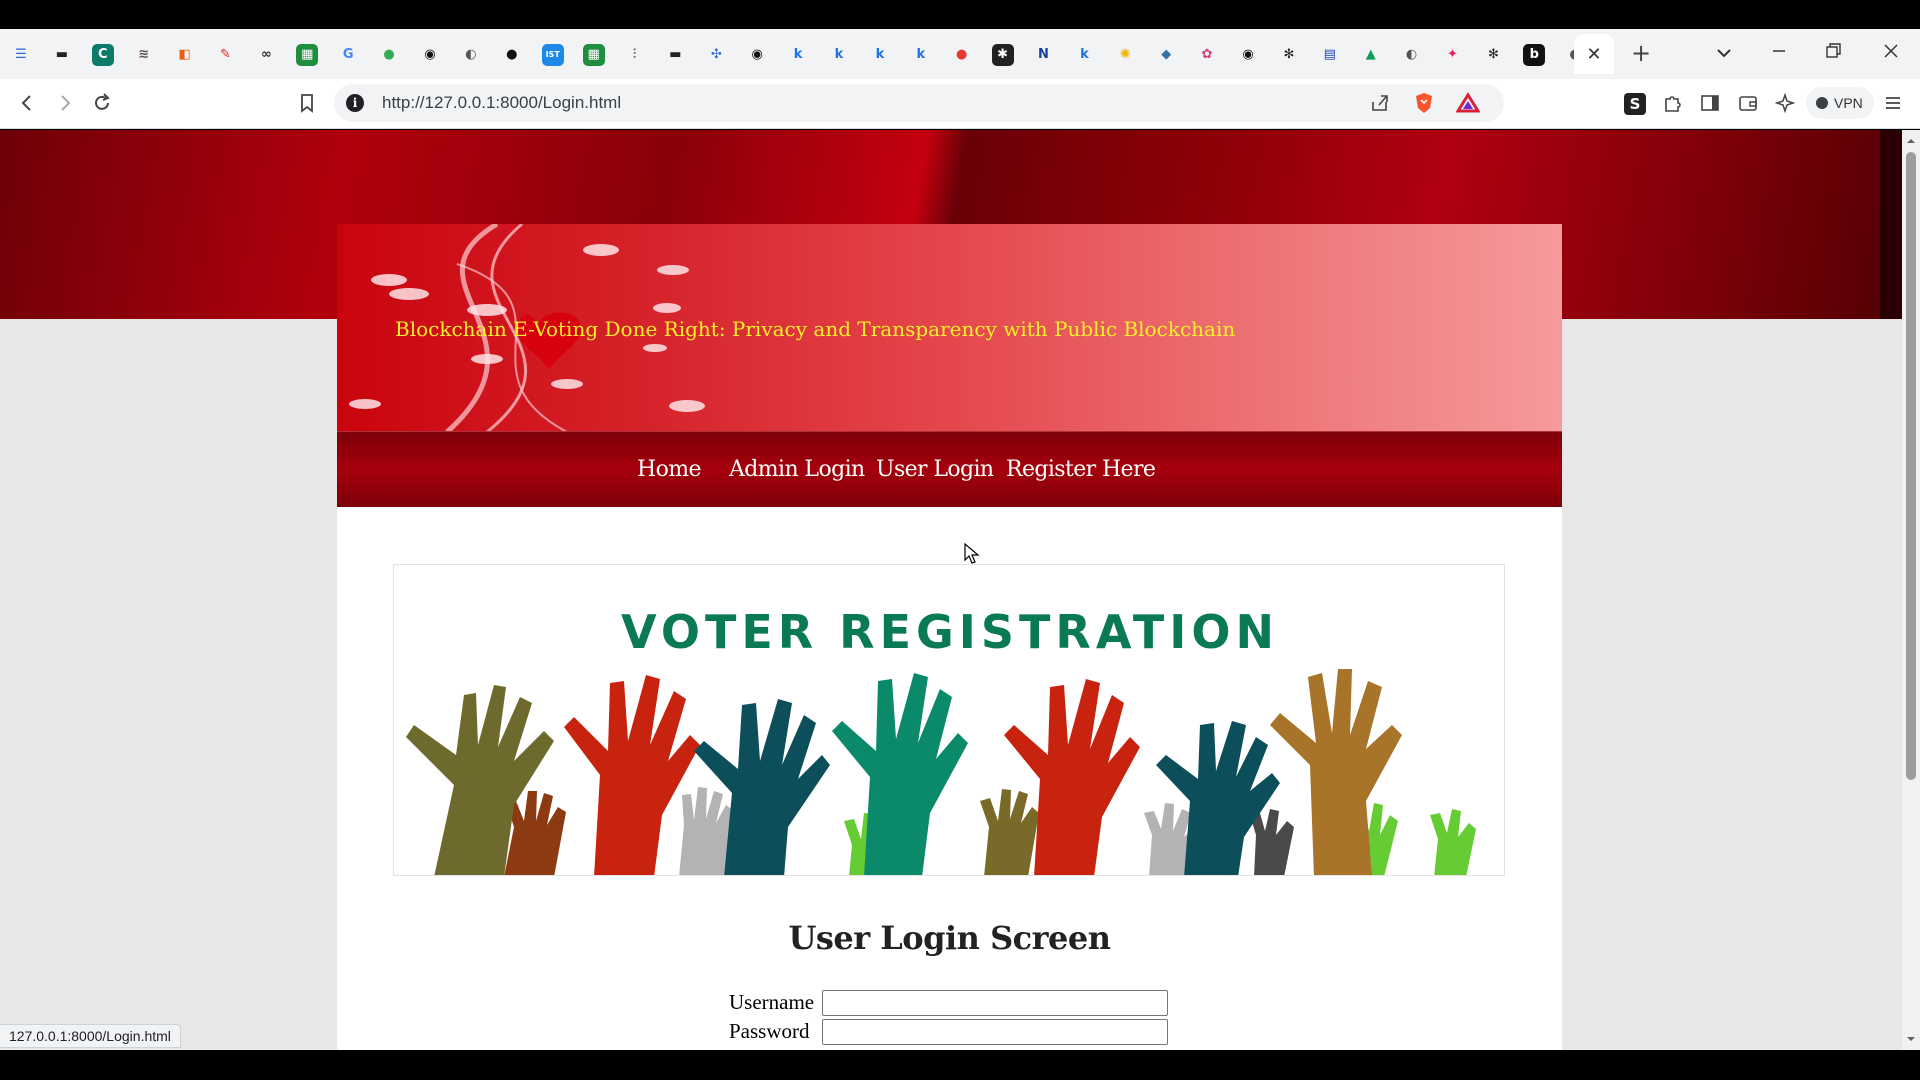 The height and width of the screenshot is (1080, 1920). I want to click on sidebar-icon, so click(1710, 105).